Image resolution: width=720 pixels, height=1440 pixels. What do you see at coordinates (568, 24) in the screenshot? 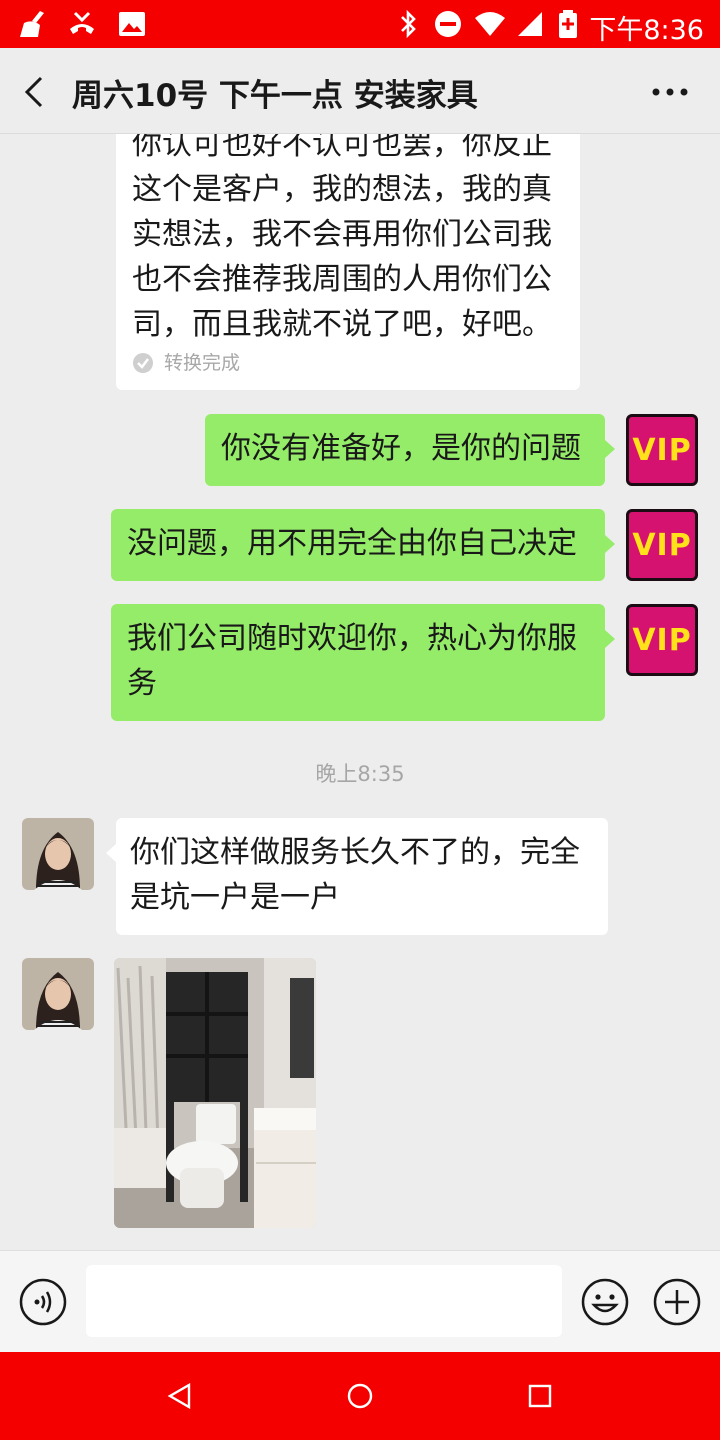
I see `battery-charging-icon` at bounding box center [568, 24].